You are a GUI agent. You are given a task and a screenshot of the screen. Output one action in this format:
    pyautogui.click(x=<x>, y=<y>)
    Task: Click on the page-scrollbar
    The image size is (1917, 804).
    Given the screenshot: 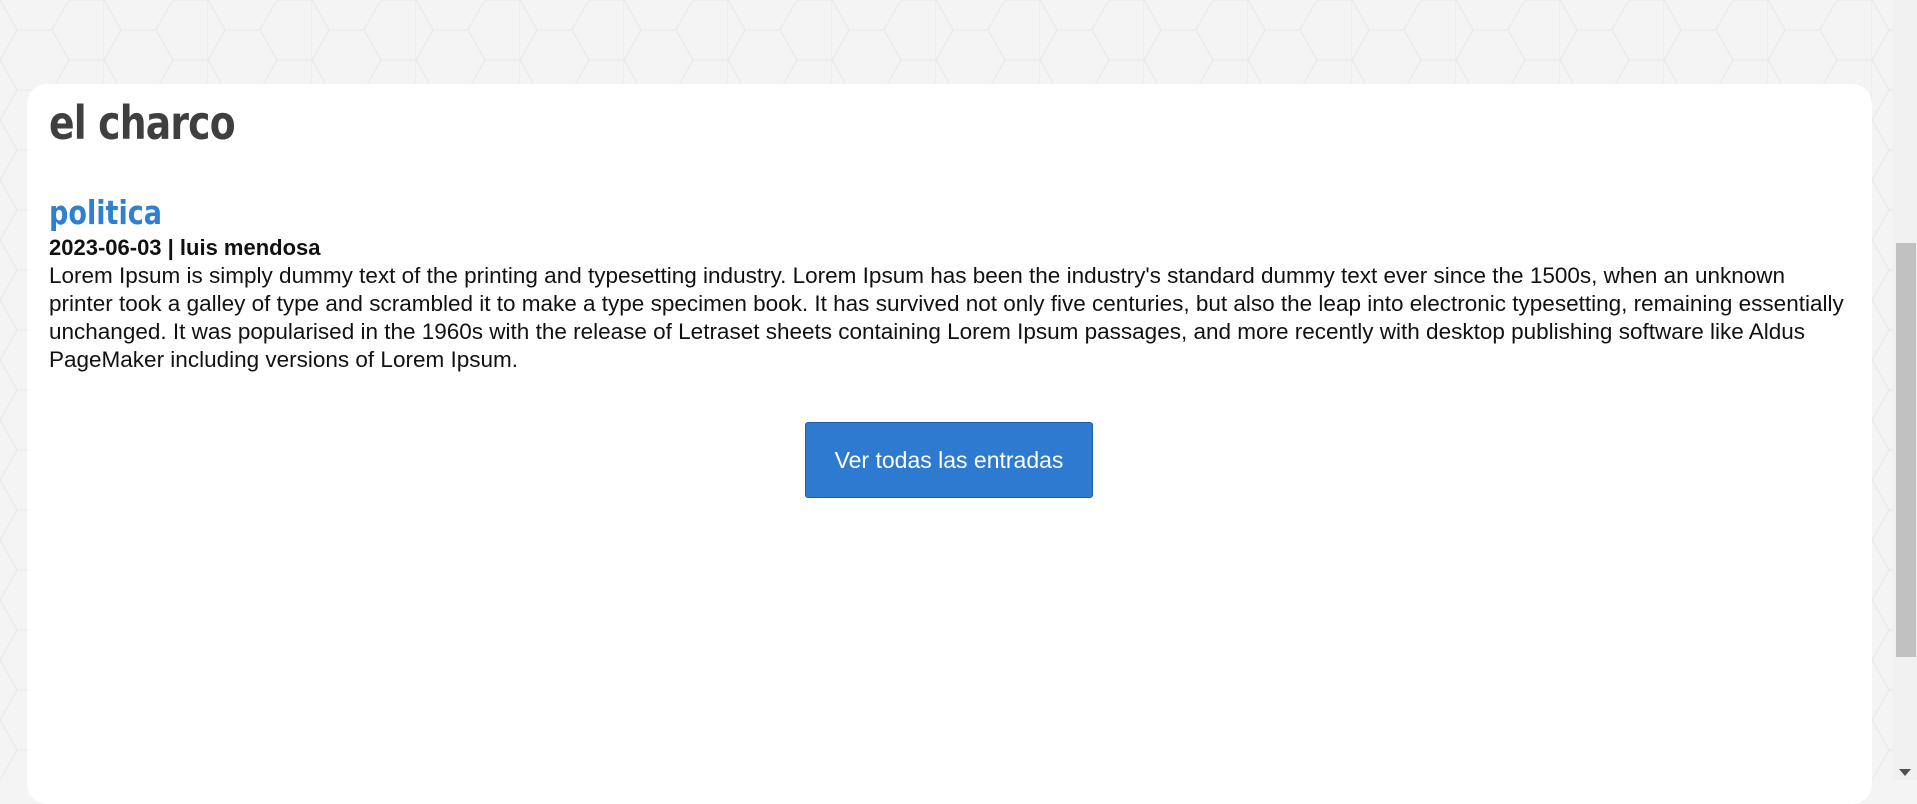 What is the action you would take?
    pyautogui.click(x=1905, y=390)
    